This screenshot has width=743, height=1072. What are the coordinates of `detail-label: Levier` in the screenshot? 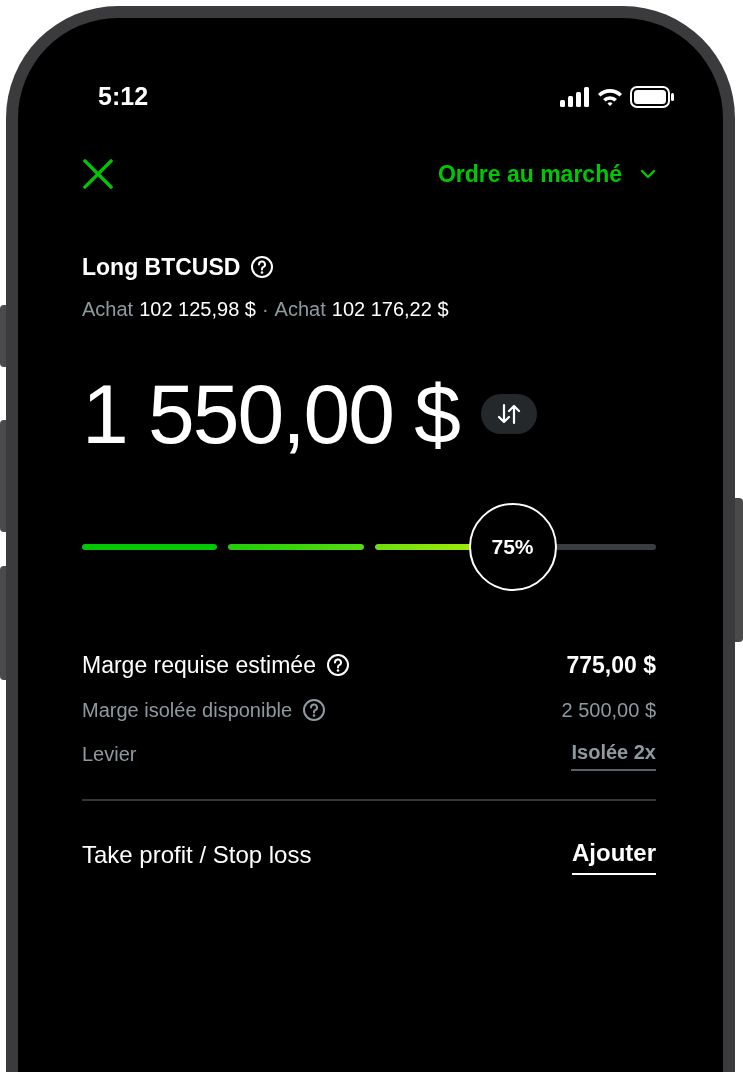 It's located at (109, 754).